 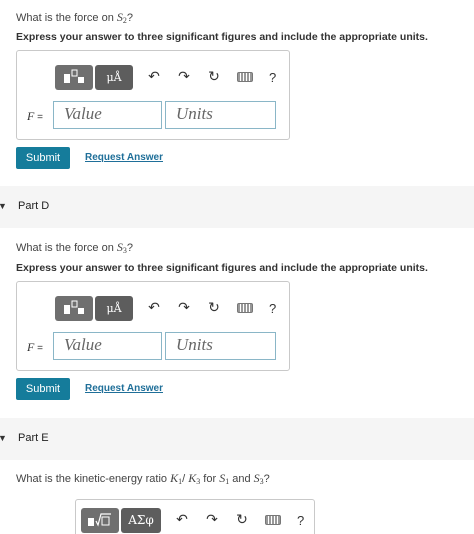 What do you see at coordinates (34, 206) in the screenshot?
I see `partD-title: Part D` at bounding box center [34, 206].